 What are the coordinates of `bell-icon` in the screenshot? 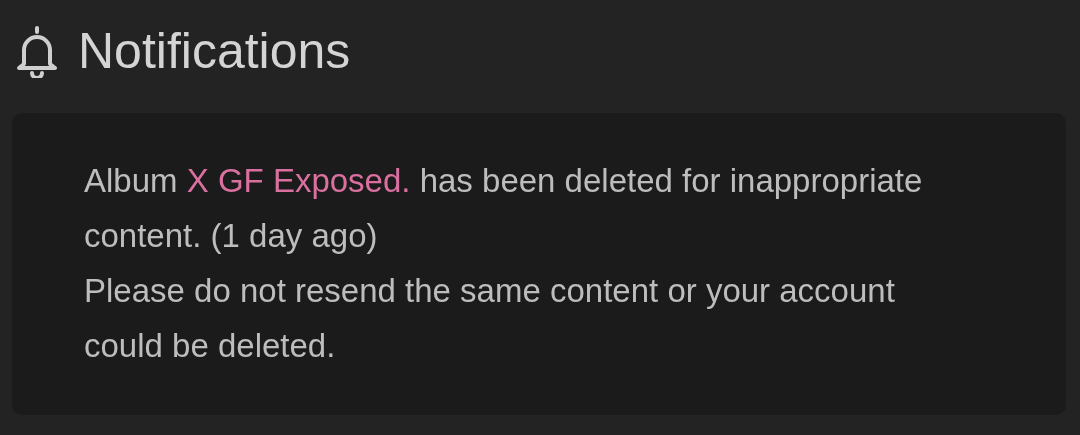 It's located at (37, 51).